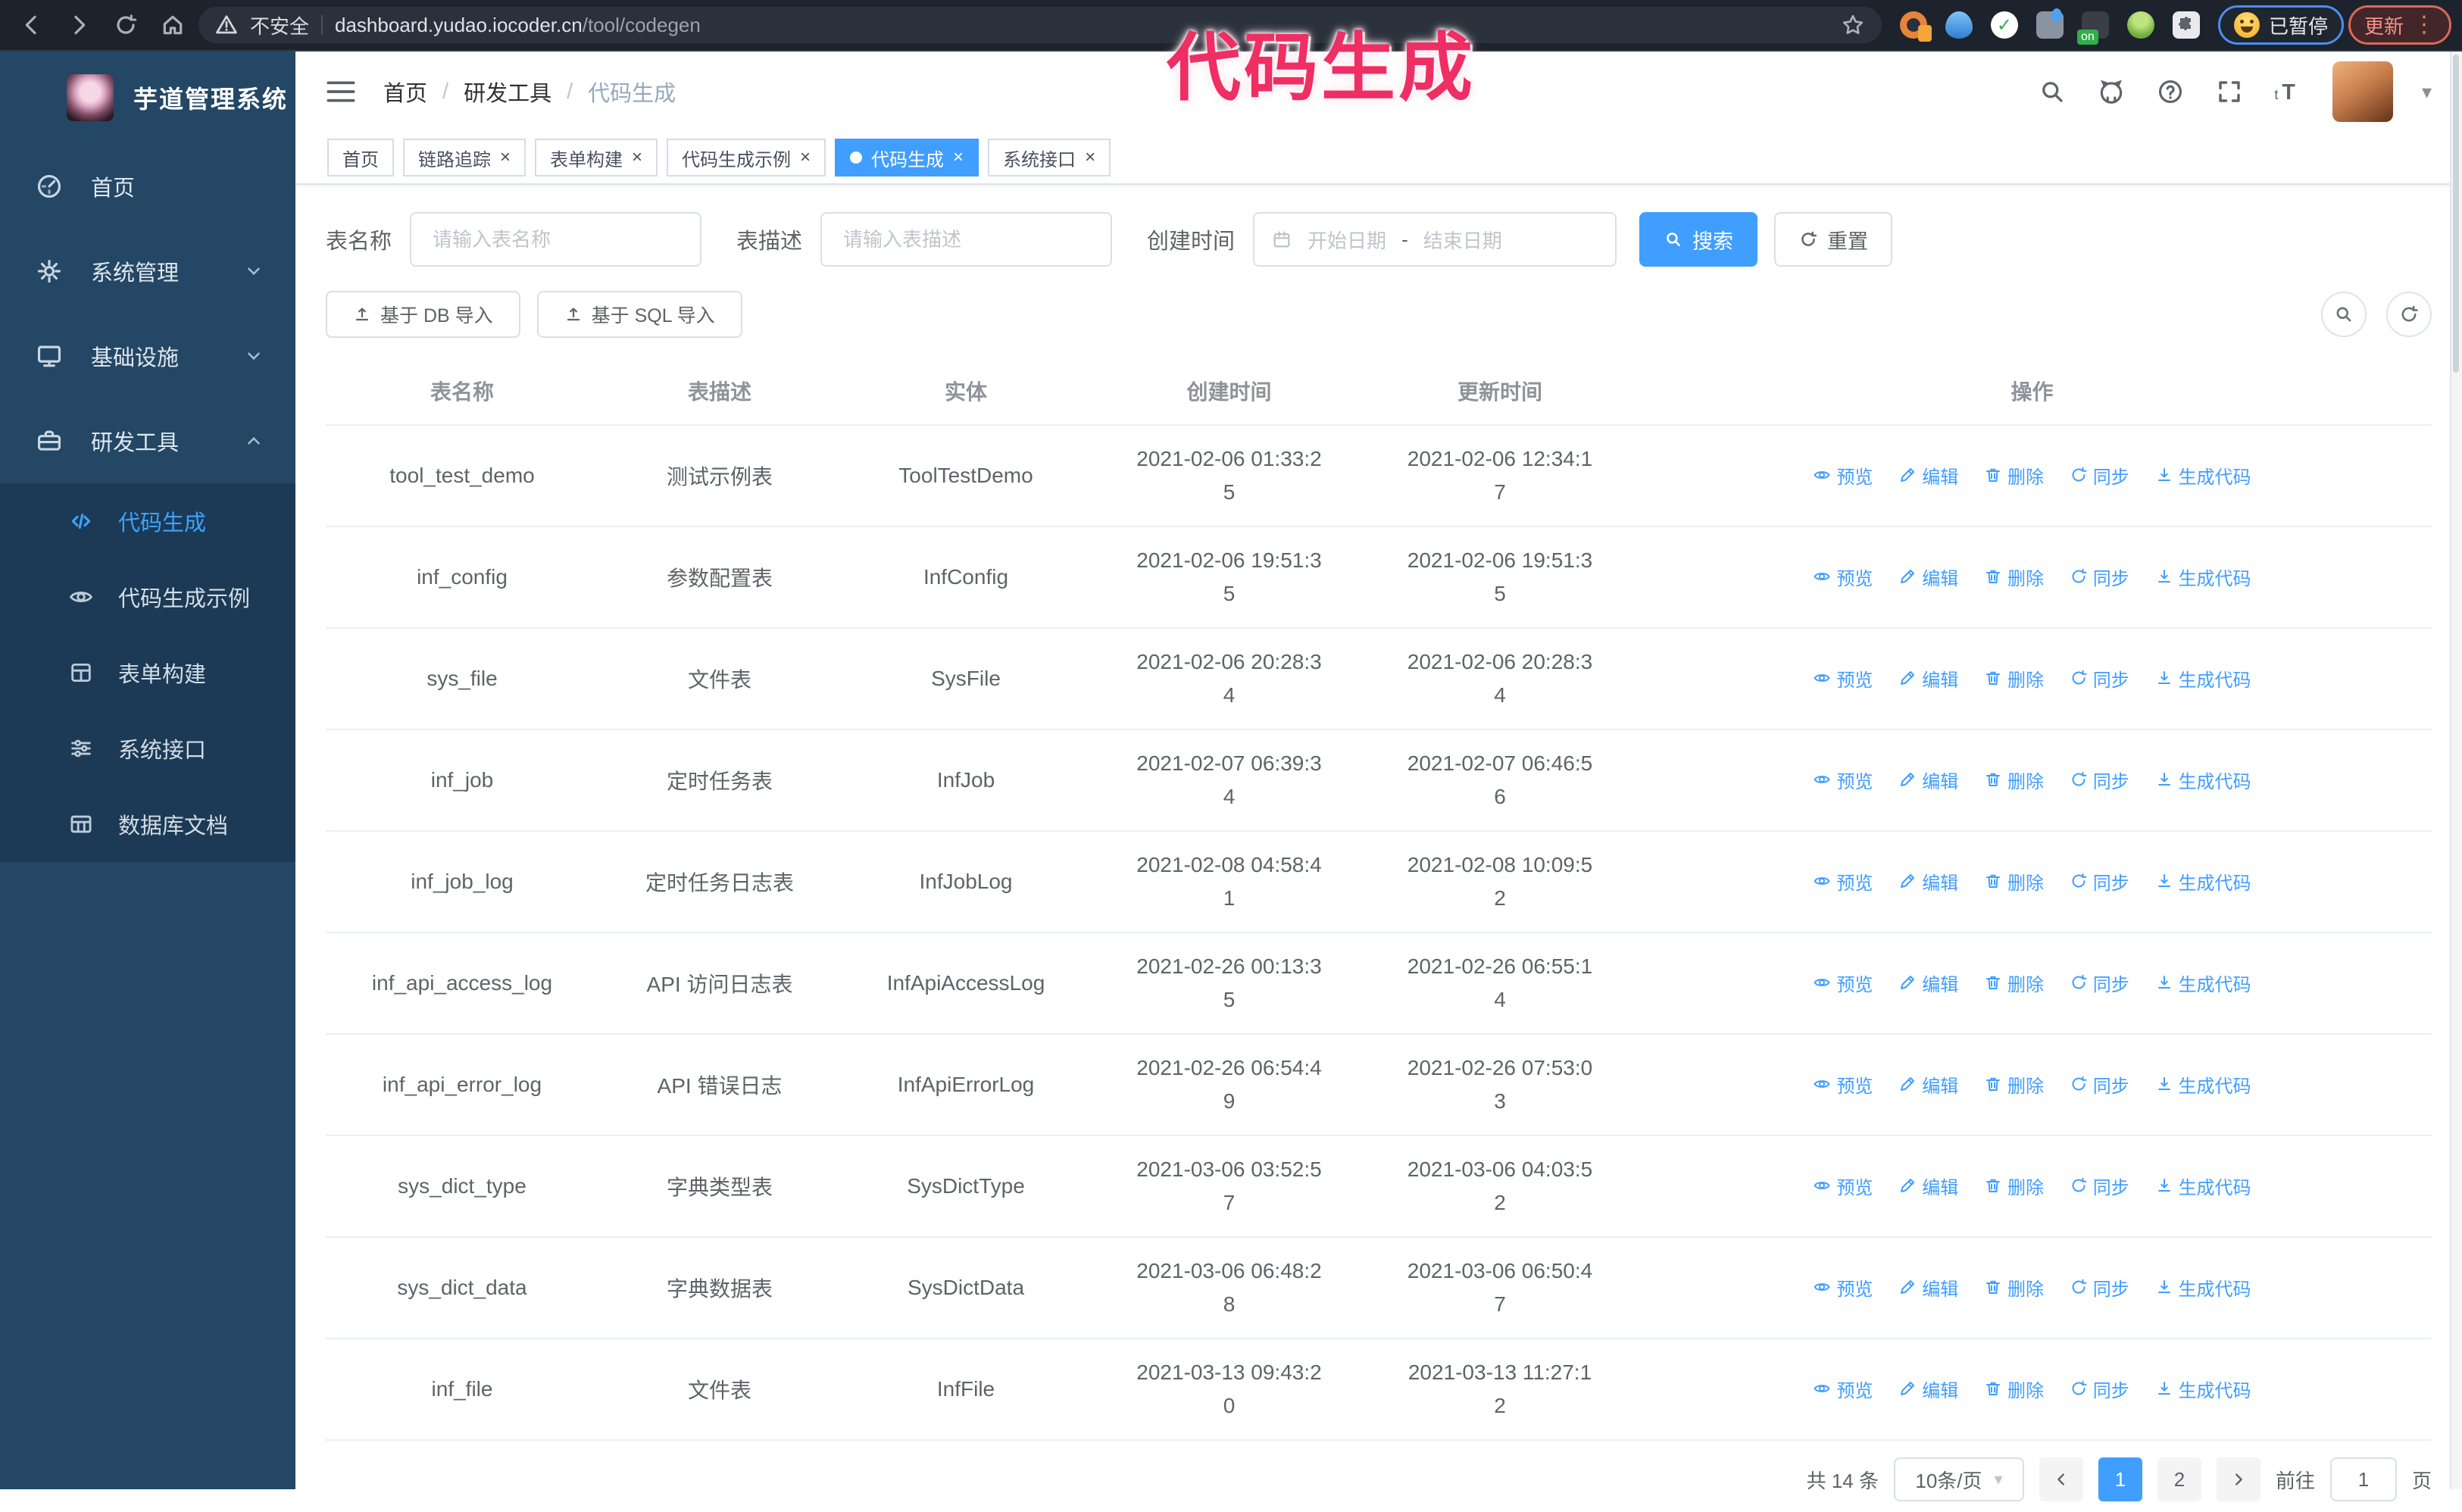  Describe the element at coordinates (907, 158) in the screenshot. I see `tab-codegen: 代码生成 ×` at that location.